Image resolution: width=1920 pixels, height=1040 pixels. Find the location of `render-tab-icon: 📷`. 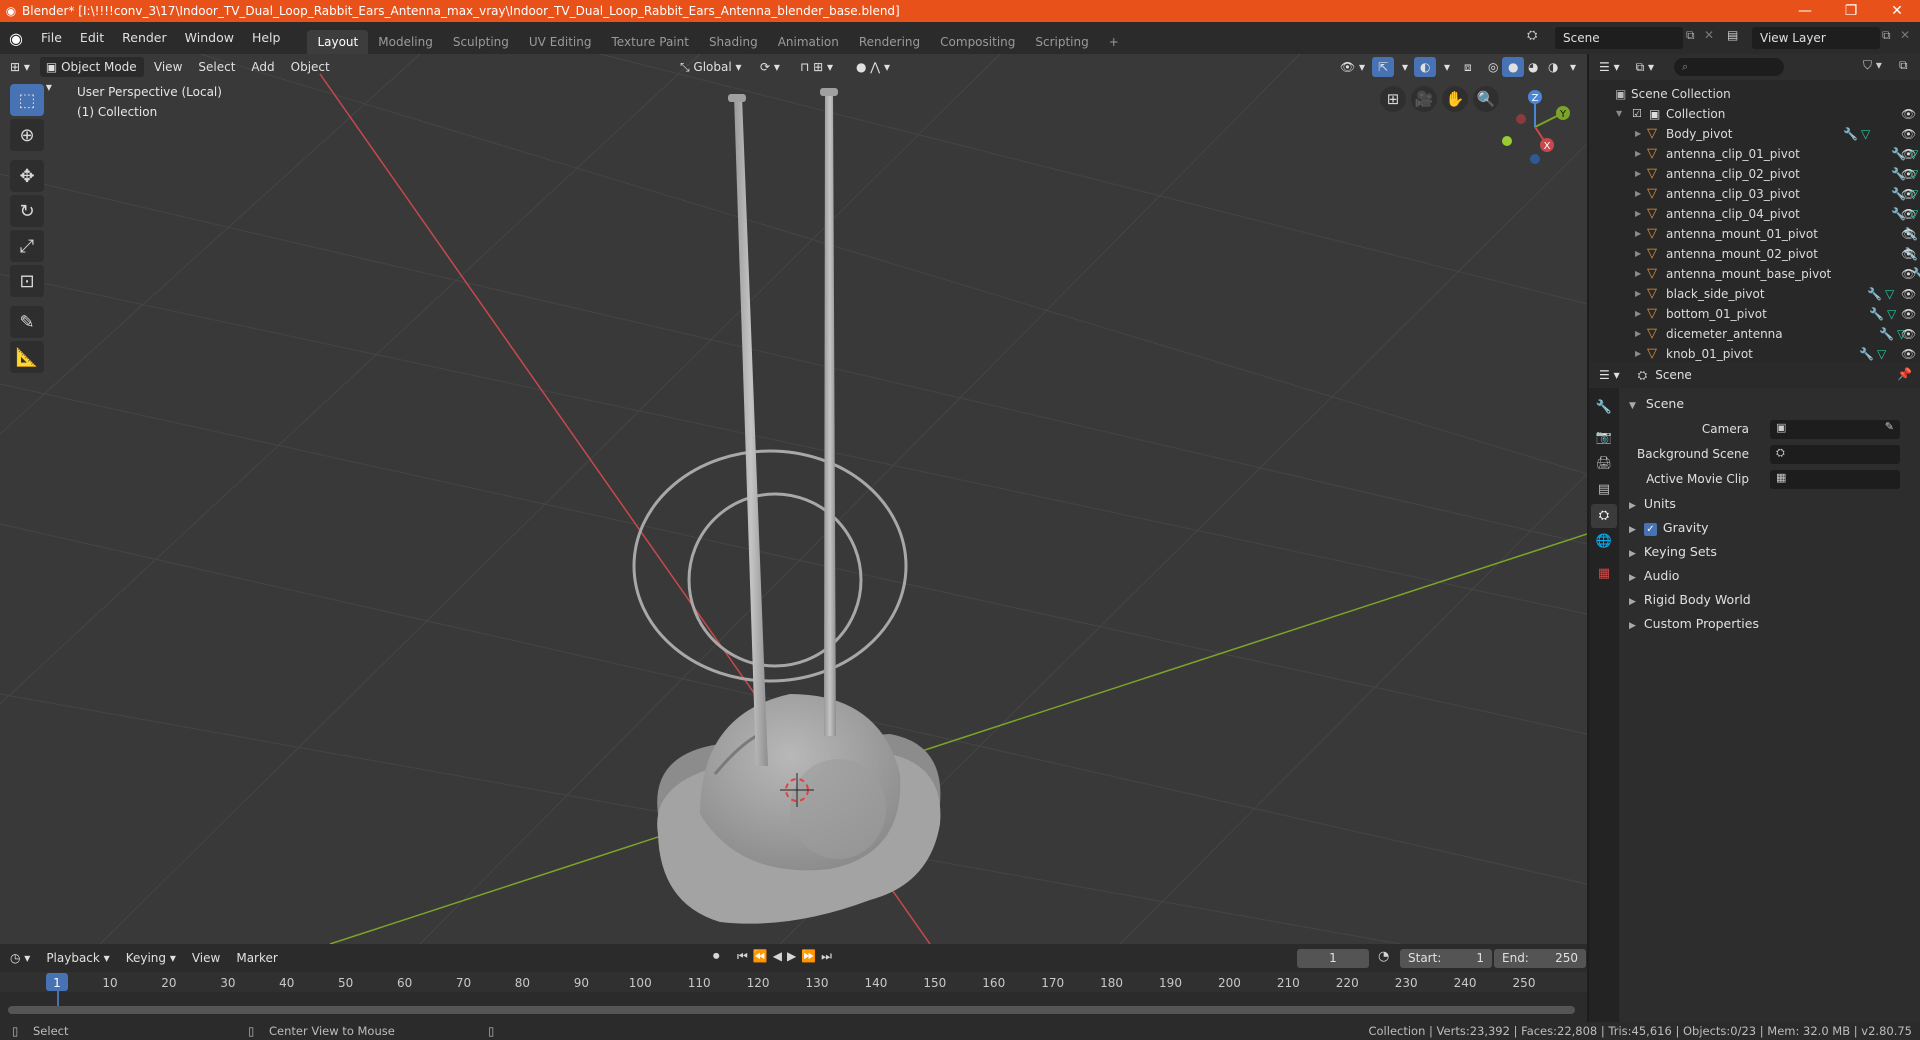

render-tab-icon: 📷 is located at coordinates (1604, 438).